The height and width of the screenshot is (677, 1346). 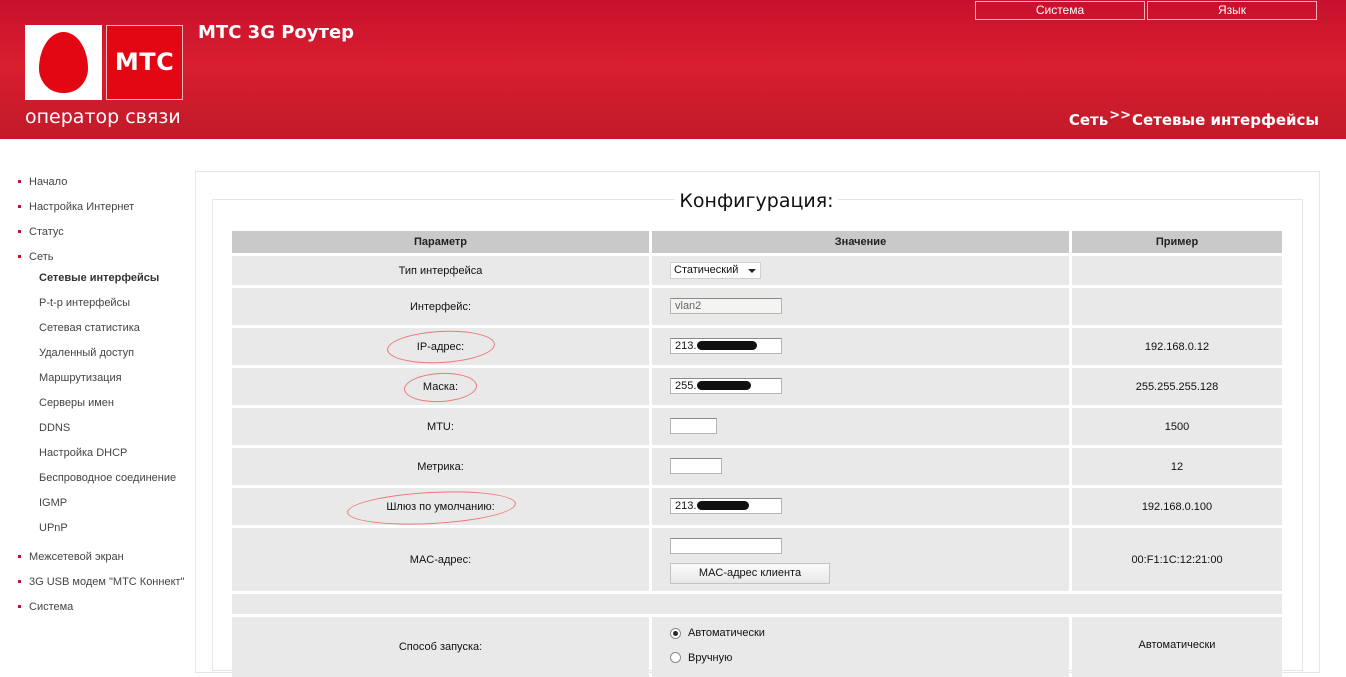 I want to click on sidebar-item-label: Настройка Интернет, so click(x=82, y=207).